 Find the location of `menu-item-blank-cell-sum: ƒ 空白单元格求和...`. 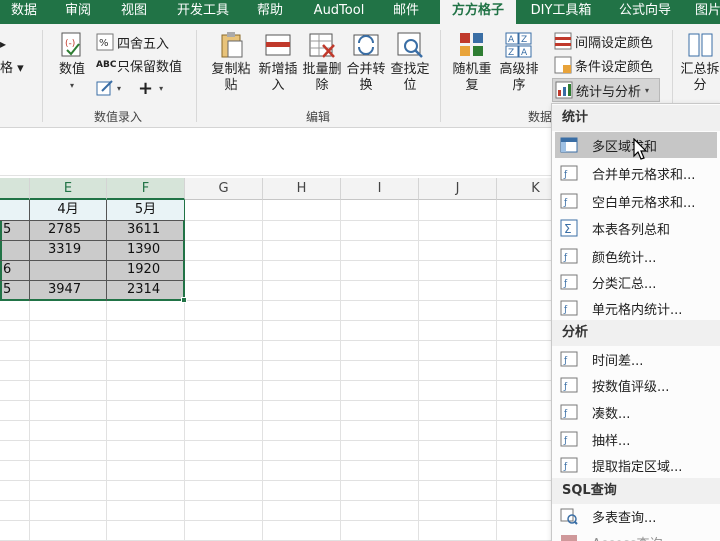

menu-item-blank-cell-sum: ƒ 空白单元格求和... is located at coordinates (636, 201).